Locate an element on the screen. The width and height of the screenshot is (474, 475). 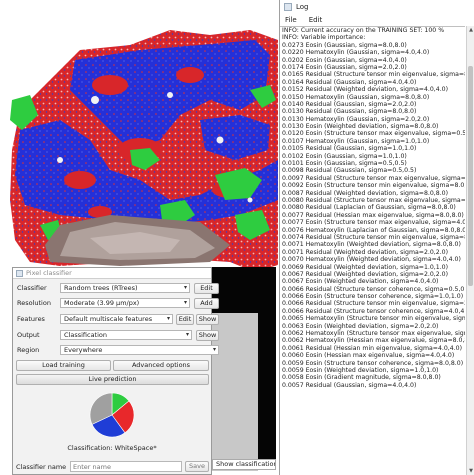
features-select: Default multiscale features ▾ is located at coordinates (116, 319).